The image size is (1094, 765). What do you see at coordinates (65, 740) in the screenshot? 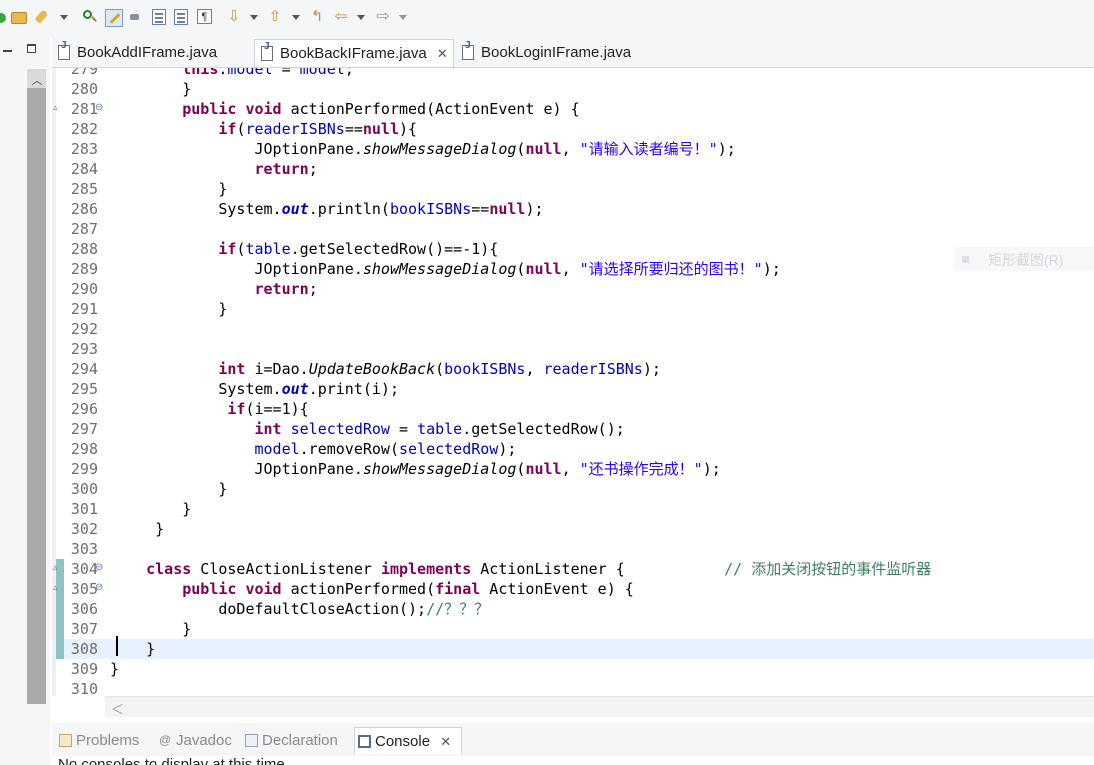
I see `problems-icon` at bounding box center [65, 740].